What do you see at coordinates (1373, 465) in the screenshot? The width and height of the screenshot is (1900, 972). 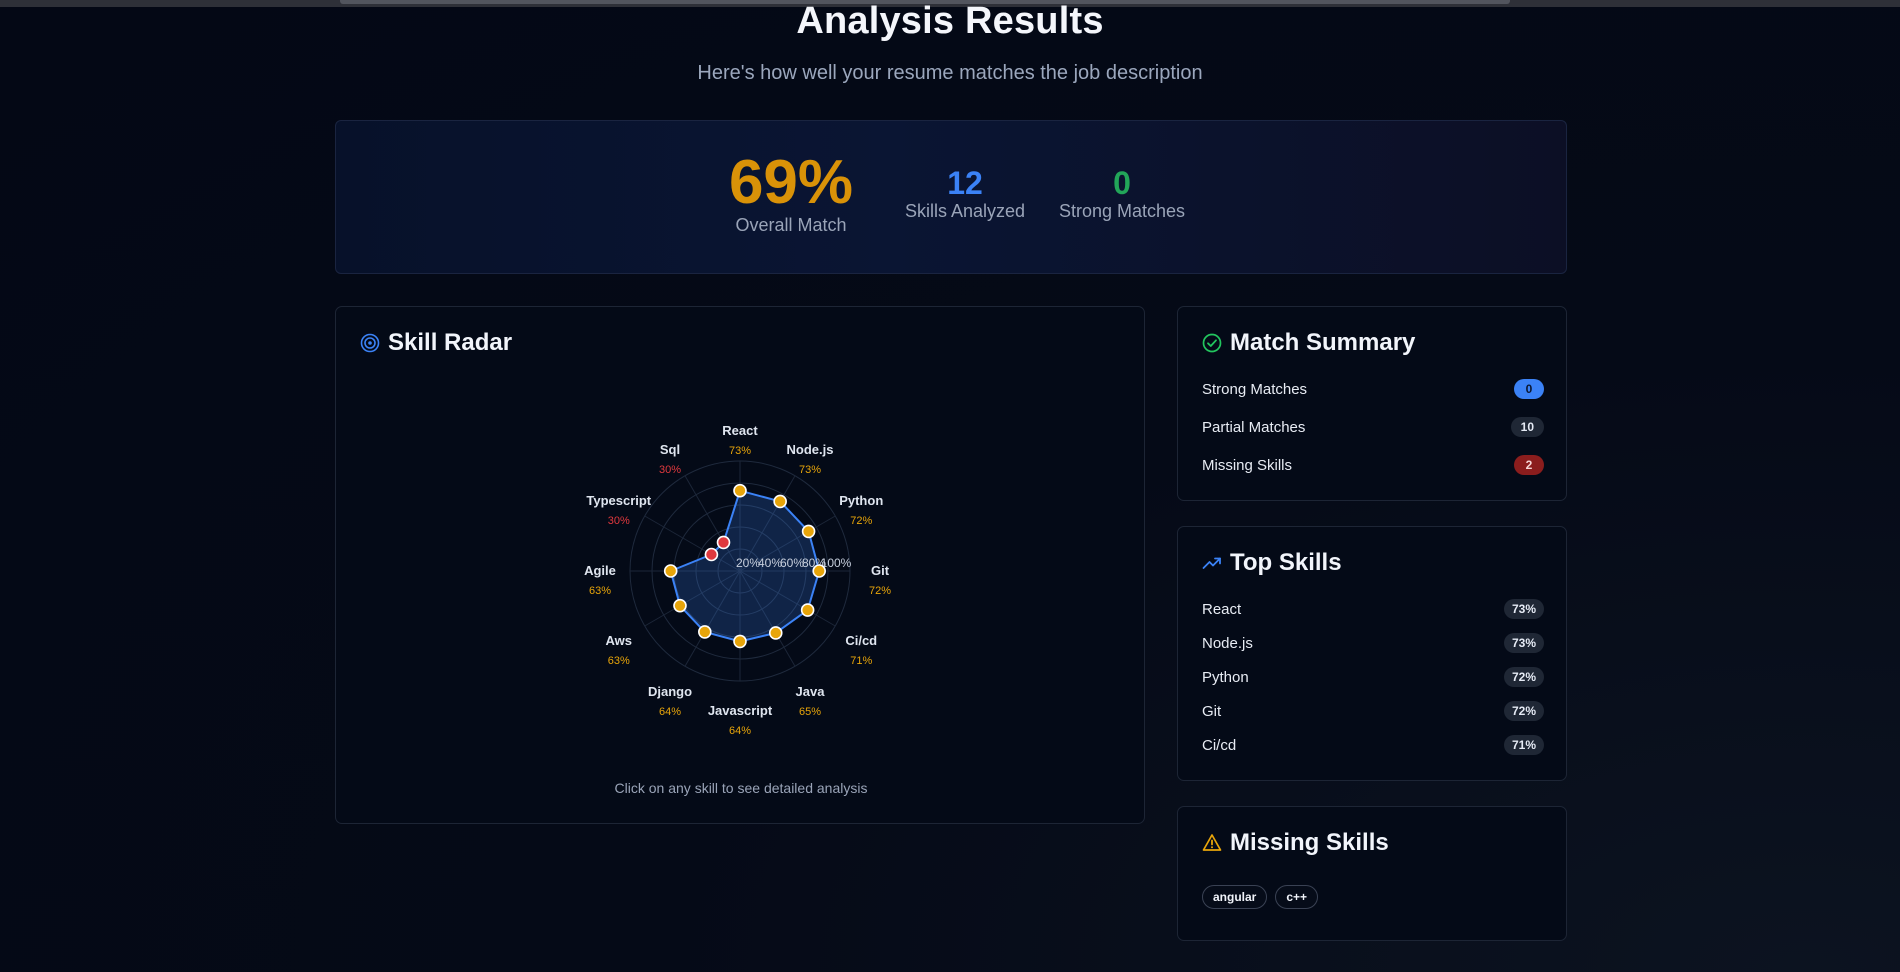 I see `summary-row-missing: Missing Skills 2` at bounding box center [1373, 465].